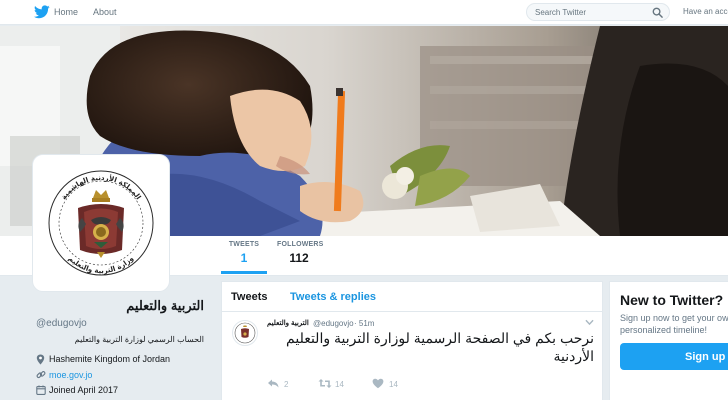 The image size is (728, 400). I want to click on search-box, so click(598, 12).